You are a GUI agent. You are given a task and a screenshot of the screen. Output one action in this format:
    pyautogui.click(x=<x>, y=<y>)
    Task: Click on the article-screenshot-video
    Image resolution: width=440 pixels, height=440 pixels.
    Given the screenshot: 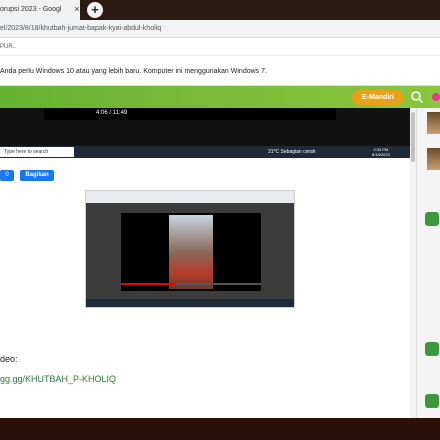 What is the action you would take?
    pyautogui.click(x=190, y=249)
    